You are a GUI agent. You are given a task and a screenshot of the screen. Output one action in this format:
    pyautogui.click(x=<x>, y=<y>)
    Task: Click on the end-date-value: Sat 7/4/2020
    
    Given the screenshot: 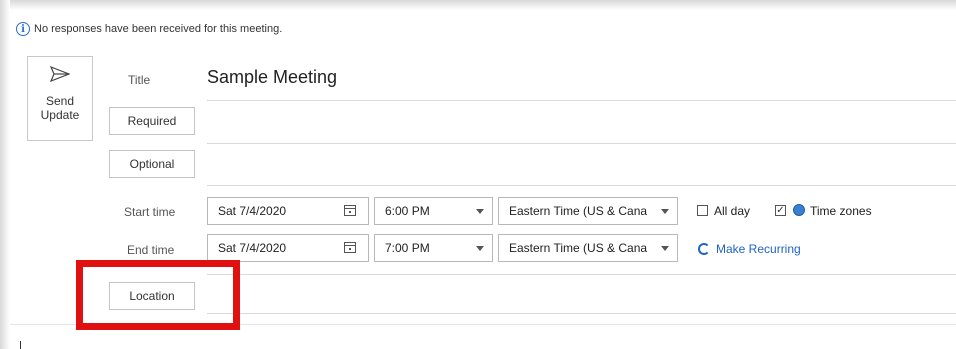 What is the action you would take?
    pyautogui.click(x=252, y=248)
    